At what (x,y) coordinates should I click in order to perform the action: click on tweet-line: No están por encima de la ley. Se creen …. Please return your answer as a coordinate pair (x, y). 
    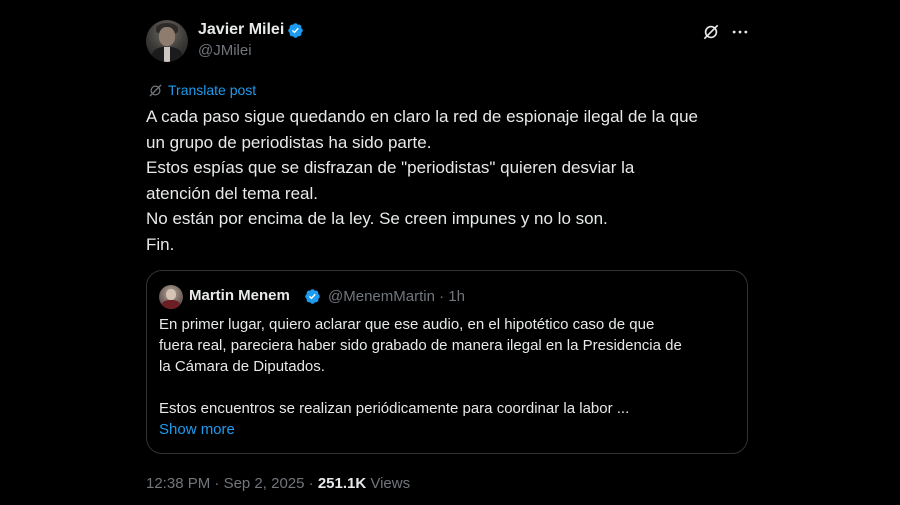
    Looking at the image, I should click on (377, 218).